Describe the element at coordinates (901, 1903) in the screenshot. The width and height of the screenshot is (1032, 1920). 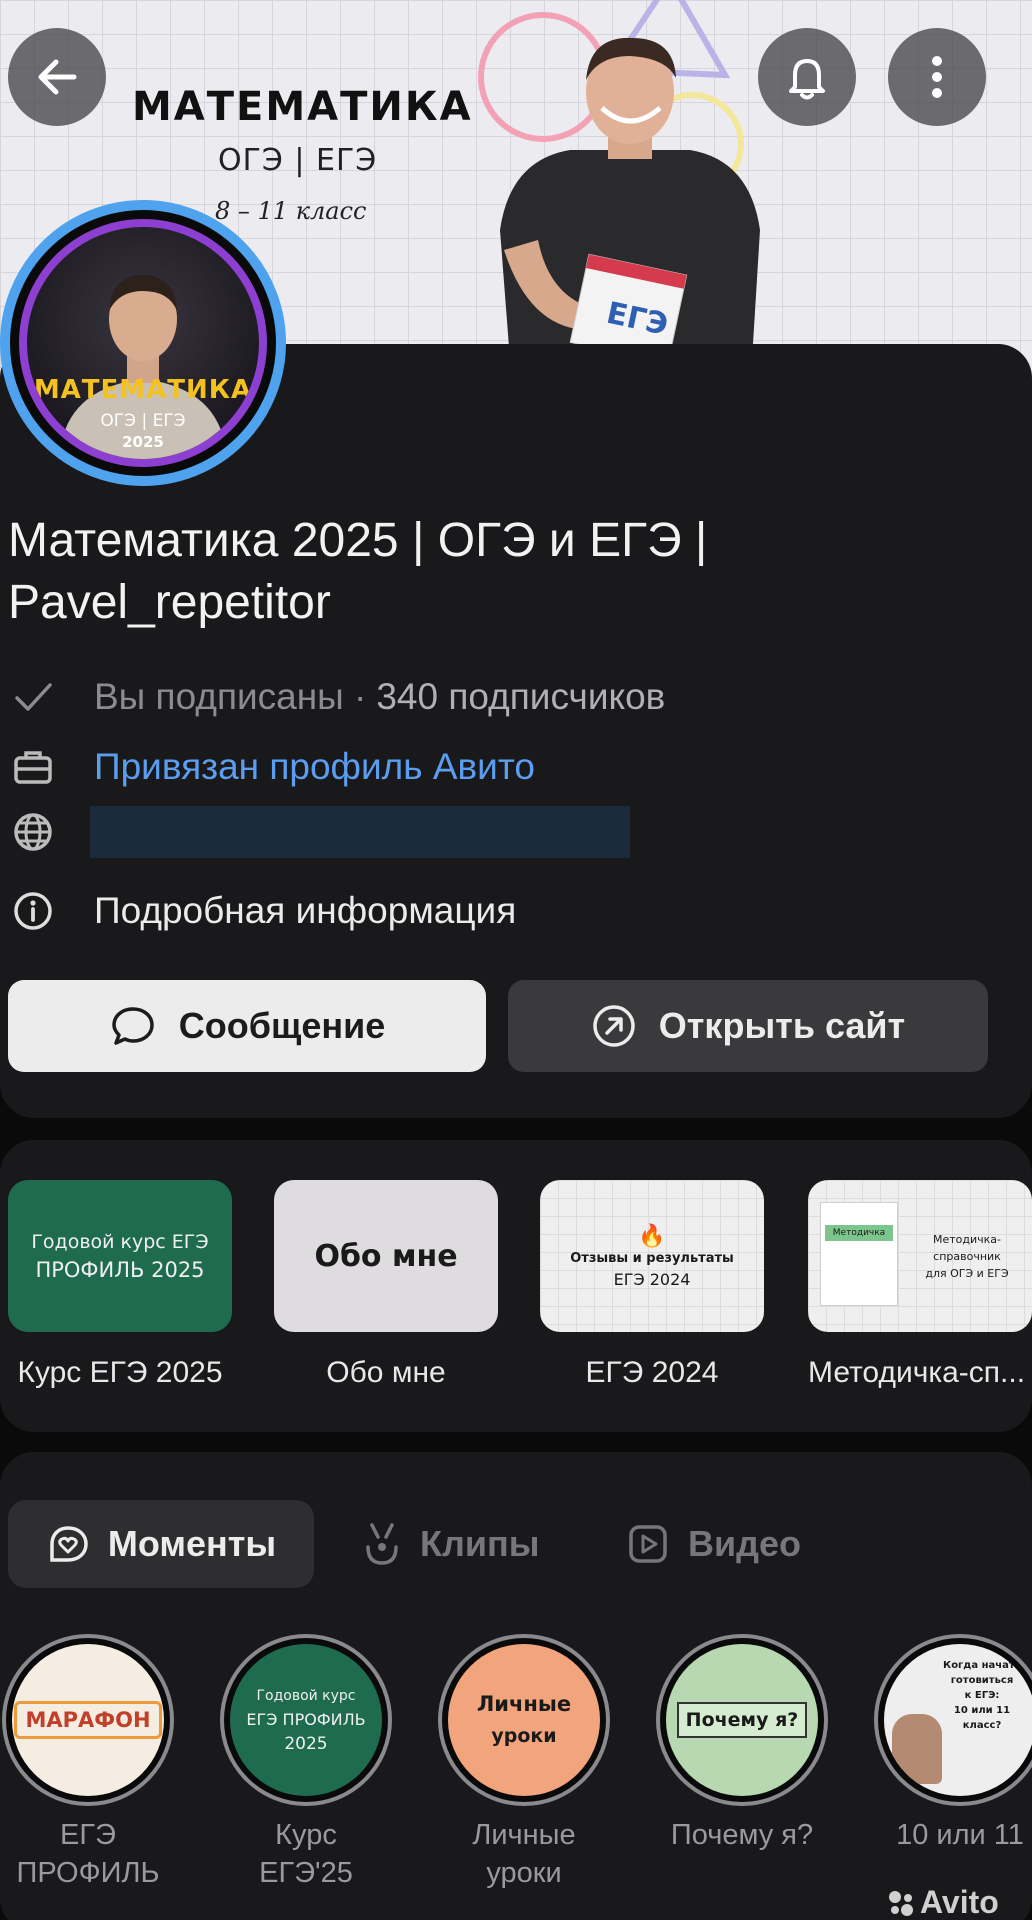
I see `avito-logo-icon` at that location.